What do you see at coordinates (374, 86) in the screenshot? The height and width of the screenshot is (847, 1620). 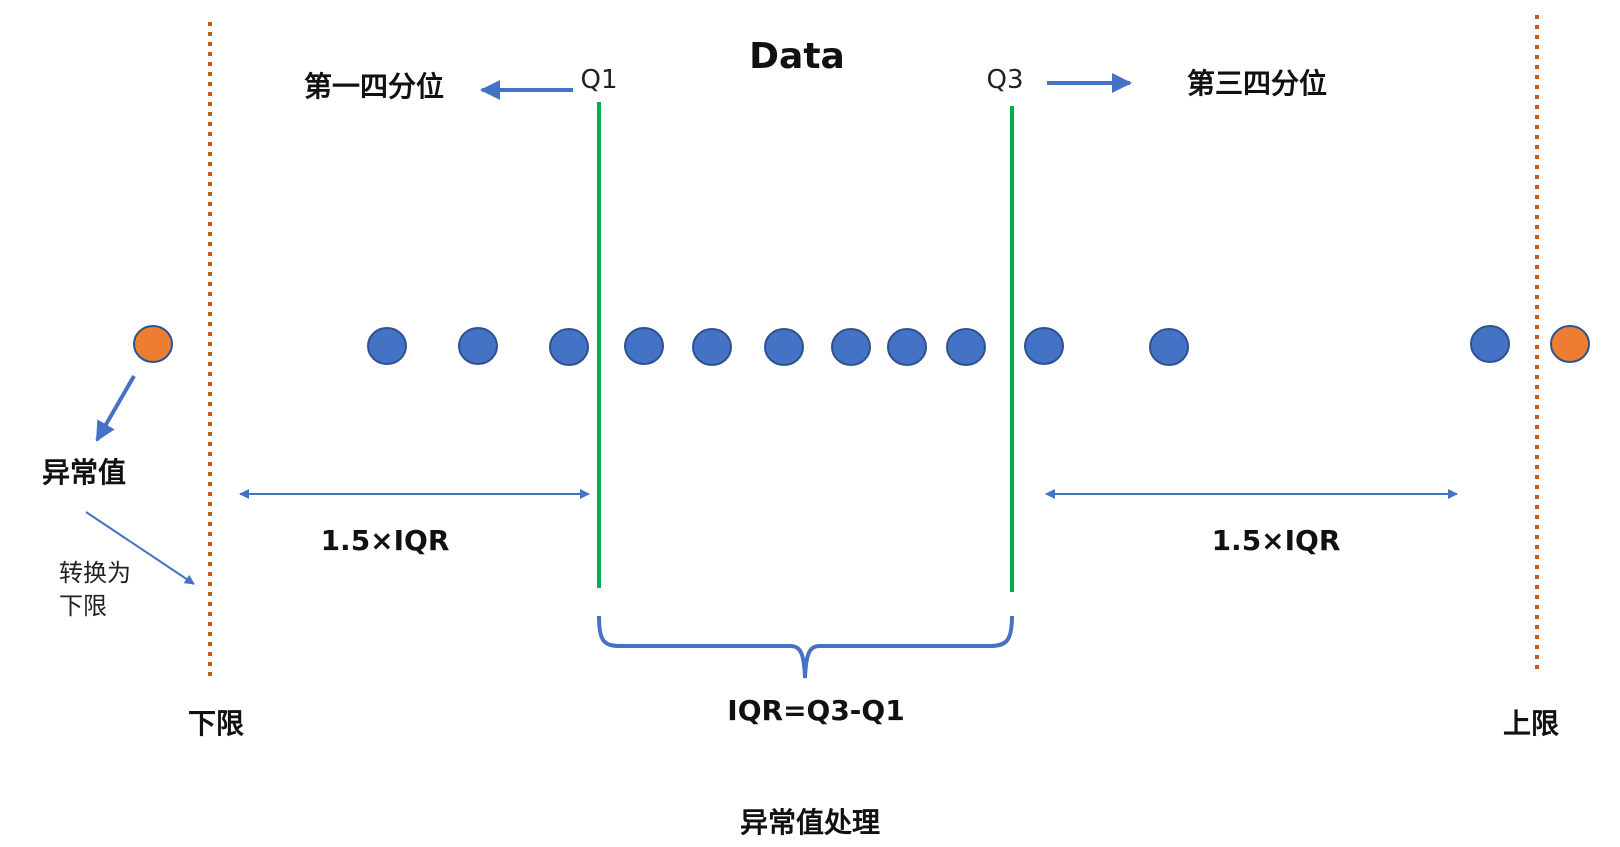 I see `first-quartile-label: 第一四分位` at bounding box center [374, 86].